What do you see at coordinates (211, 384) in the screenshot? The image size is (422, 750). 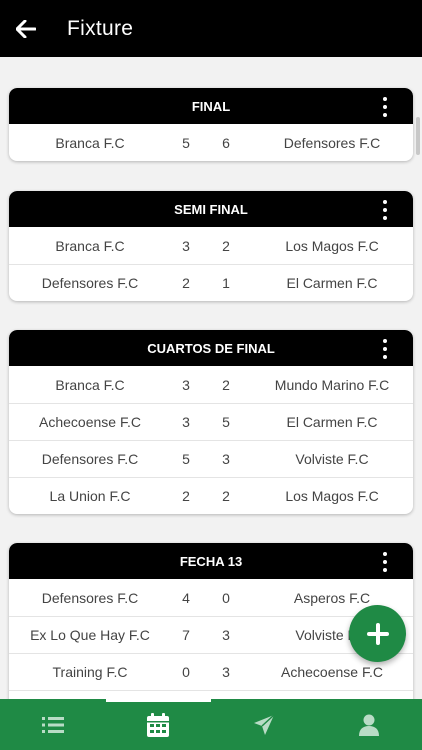 I see `match-row: Branca F.C 3 2 Mundo Marino F.C` at bounding box center [211, 384].